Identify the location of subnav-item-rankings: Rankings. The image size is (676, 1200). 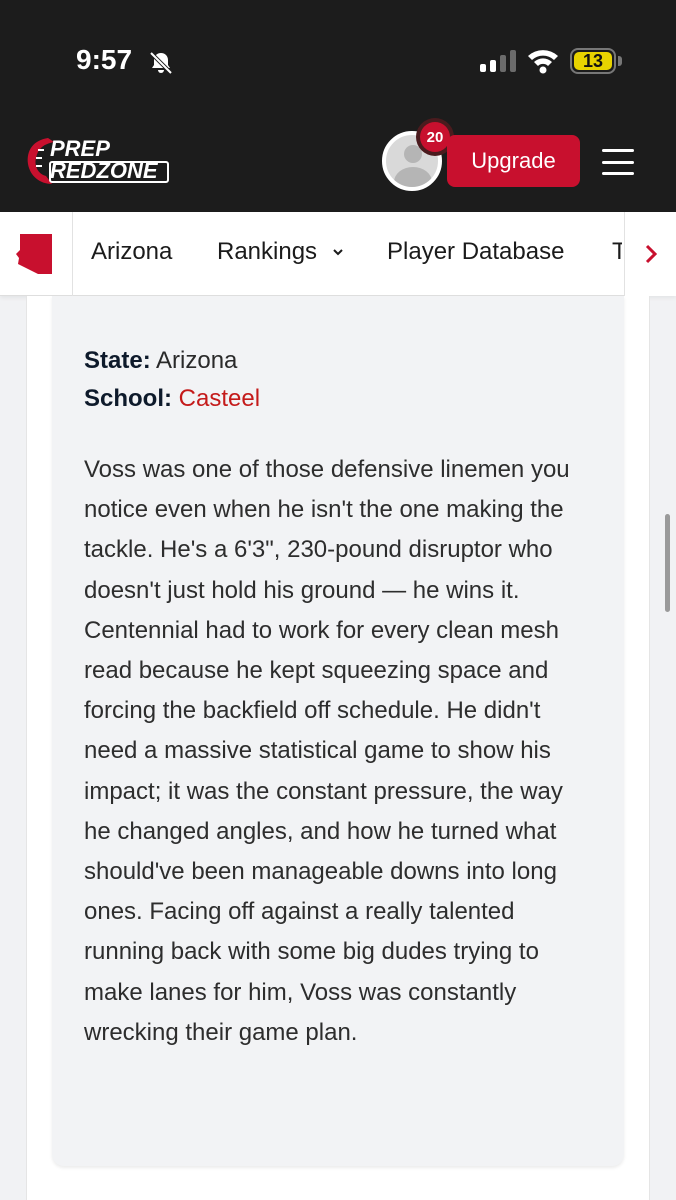
(267, 252).